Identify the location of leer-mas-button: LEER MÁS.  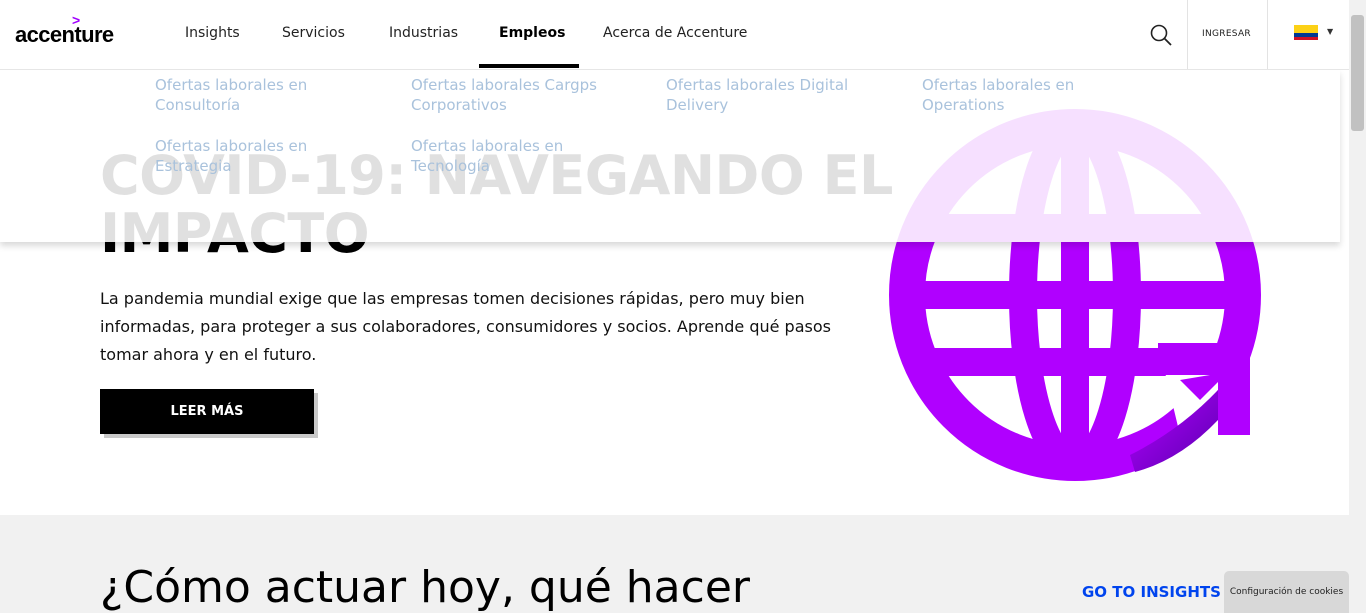
(207, 411).